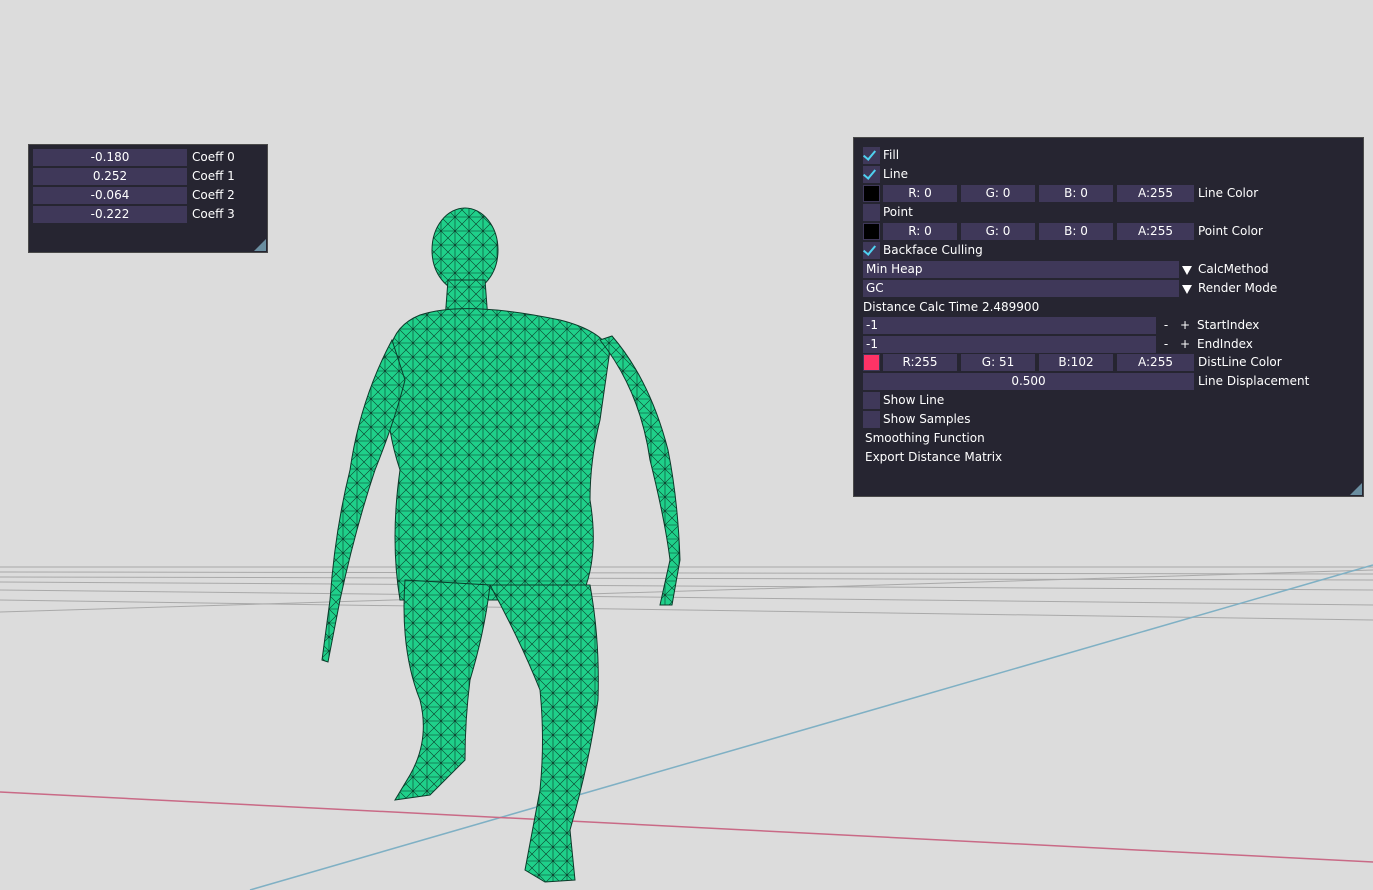  Describe the element at coordinates (1155, 231) in the screenshot. I see `point-color-a: A:255` at that location.